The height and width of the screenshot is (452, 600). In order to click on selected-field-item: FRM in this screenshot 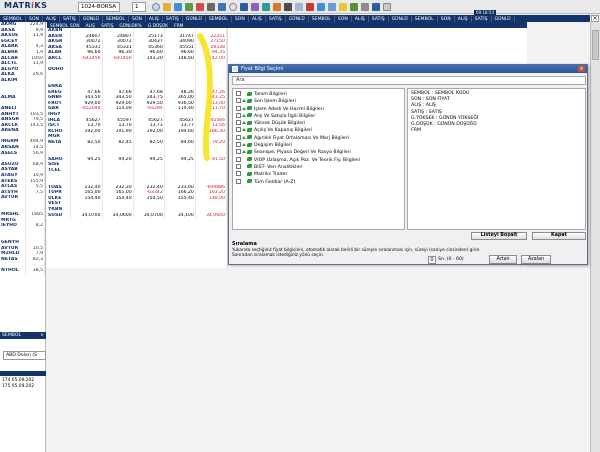, I will do `click(496, 131)`.